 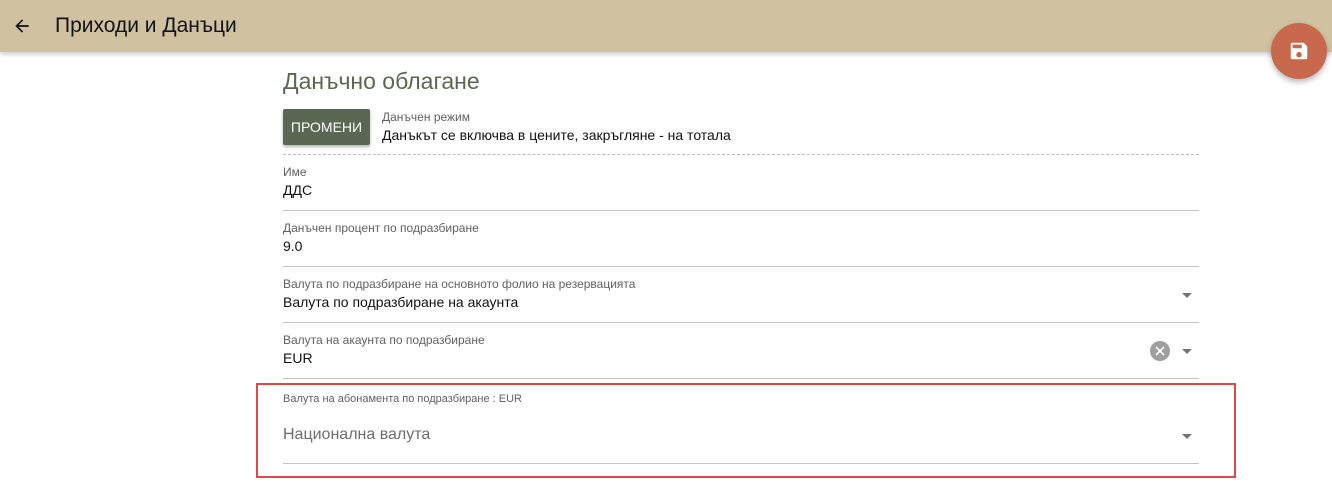 I want to click on tax-mode-label: Данъчен режим, so click(x=426, y=117).